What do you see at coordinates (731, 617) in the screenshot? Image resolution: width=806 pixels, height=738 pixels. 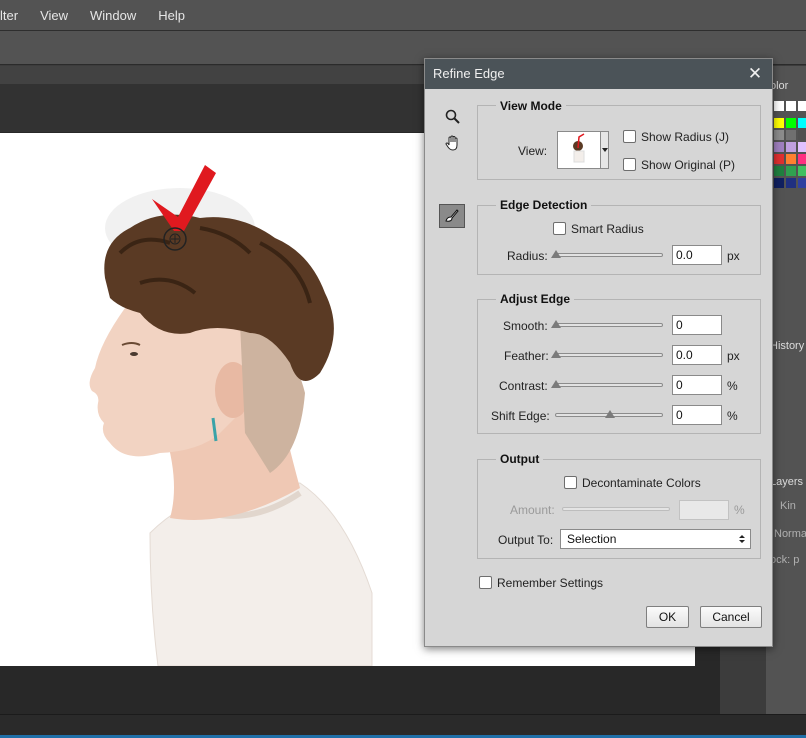 I see `cancel-button: Cancel` at bounding box center [731, 617].